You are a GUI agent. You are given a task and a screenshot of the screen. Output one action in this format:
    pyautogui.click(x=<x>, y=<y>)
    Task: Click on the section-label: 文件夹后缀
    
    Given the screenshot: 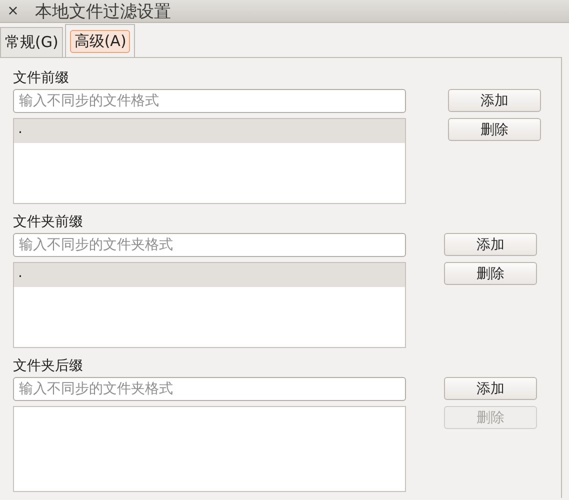 What is the action you would take?
    pyautogui.click(x=48, y=366)
    